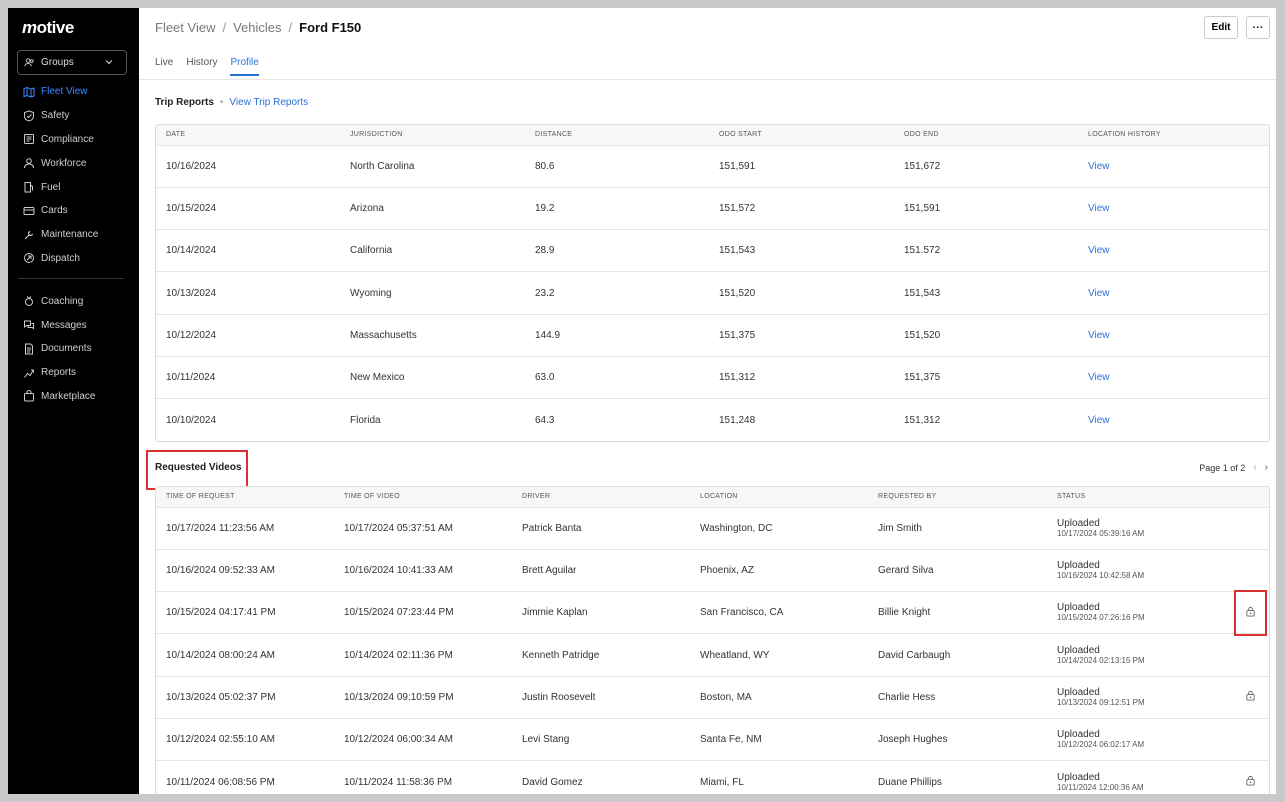  What do you see at coordinates (29, 349) in the screenshot?
I see `document-icon` at bounding box center [29, 349].